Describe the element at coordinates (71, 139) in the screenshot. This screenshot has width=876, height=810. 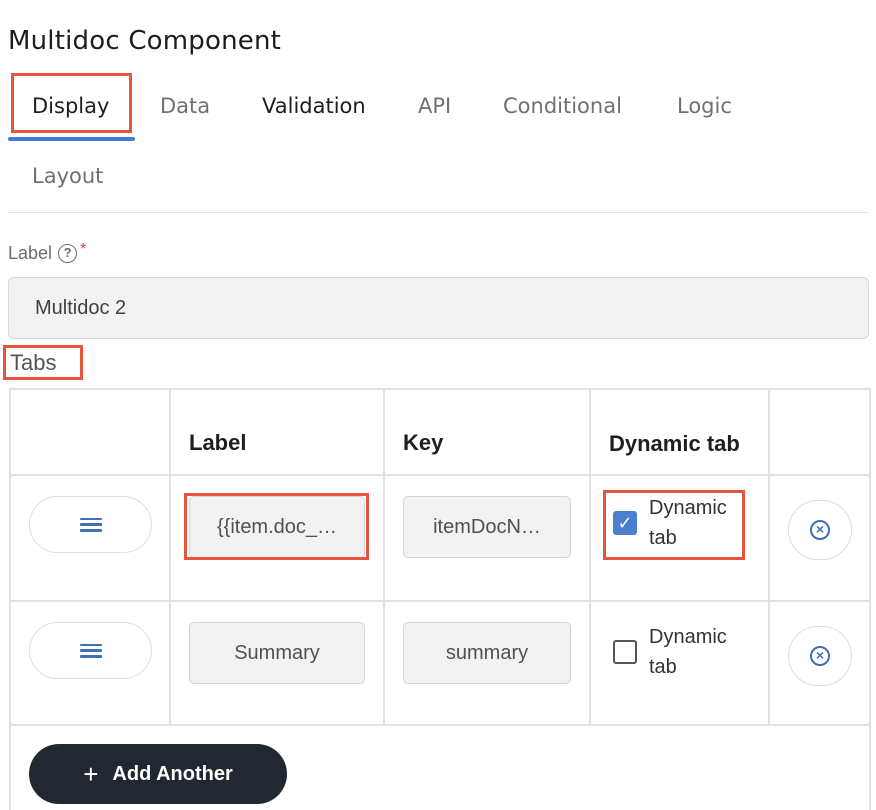
I see `active-tab-underline` at that location.